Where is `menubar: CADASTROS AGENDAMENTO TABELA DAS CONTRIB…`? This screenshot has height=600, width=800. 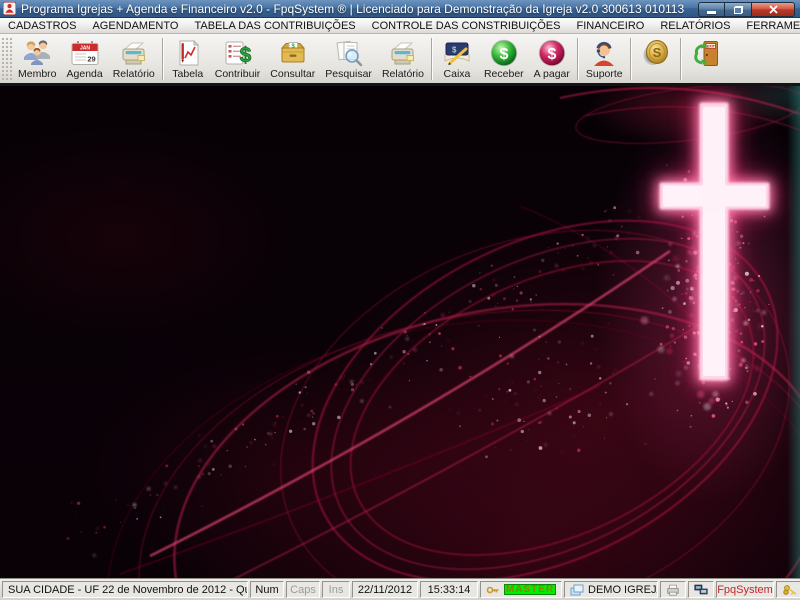 menubar: CADASTROS AGENDAMENTO TABELA DAS CONTRIB… is located at coordinates (400, 26).